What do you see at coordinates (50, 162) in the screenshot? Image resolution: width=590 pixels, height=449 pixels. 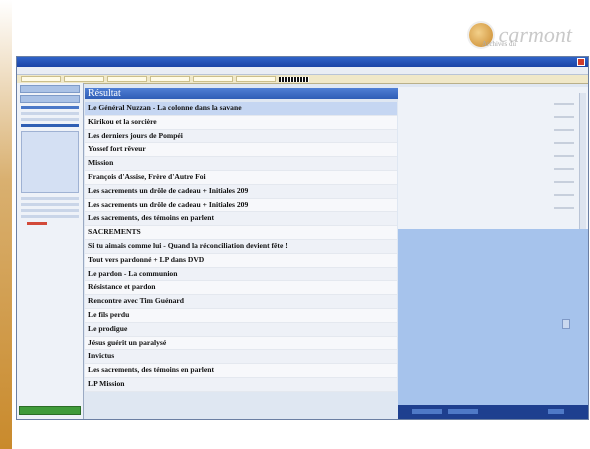 I see `nav-group` at bounding box center [50, 162].